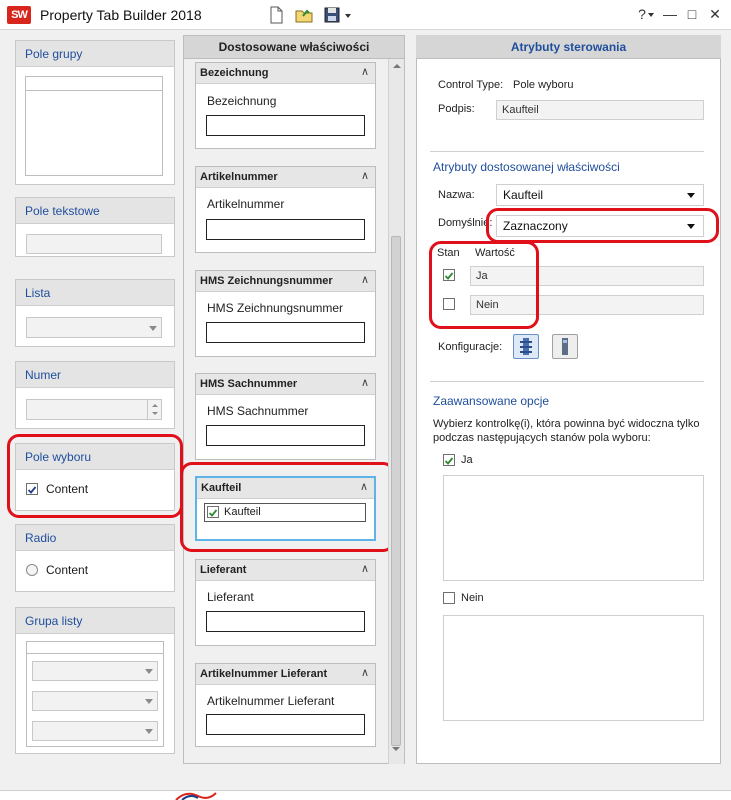 This screenshot has height=800, width=731. I want to click on save-dropdown-chevron-down-icon, so click(348, 15).